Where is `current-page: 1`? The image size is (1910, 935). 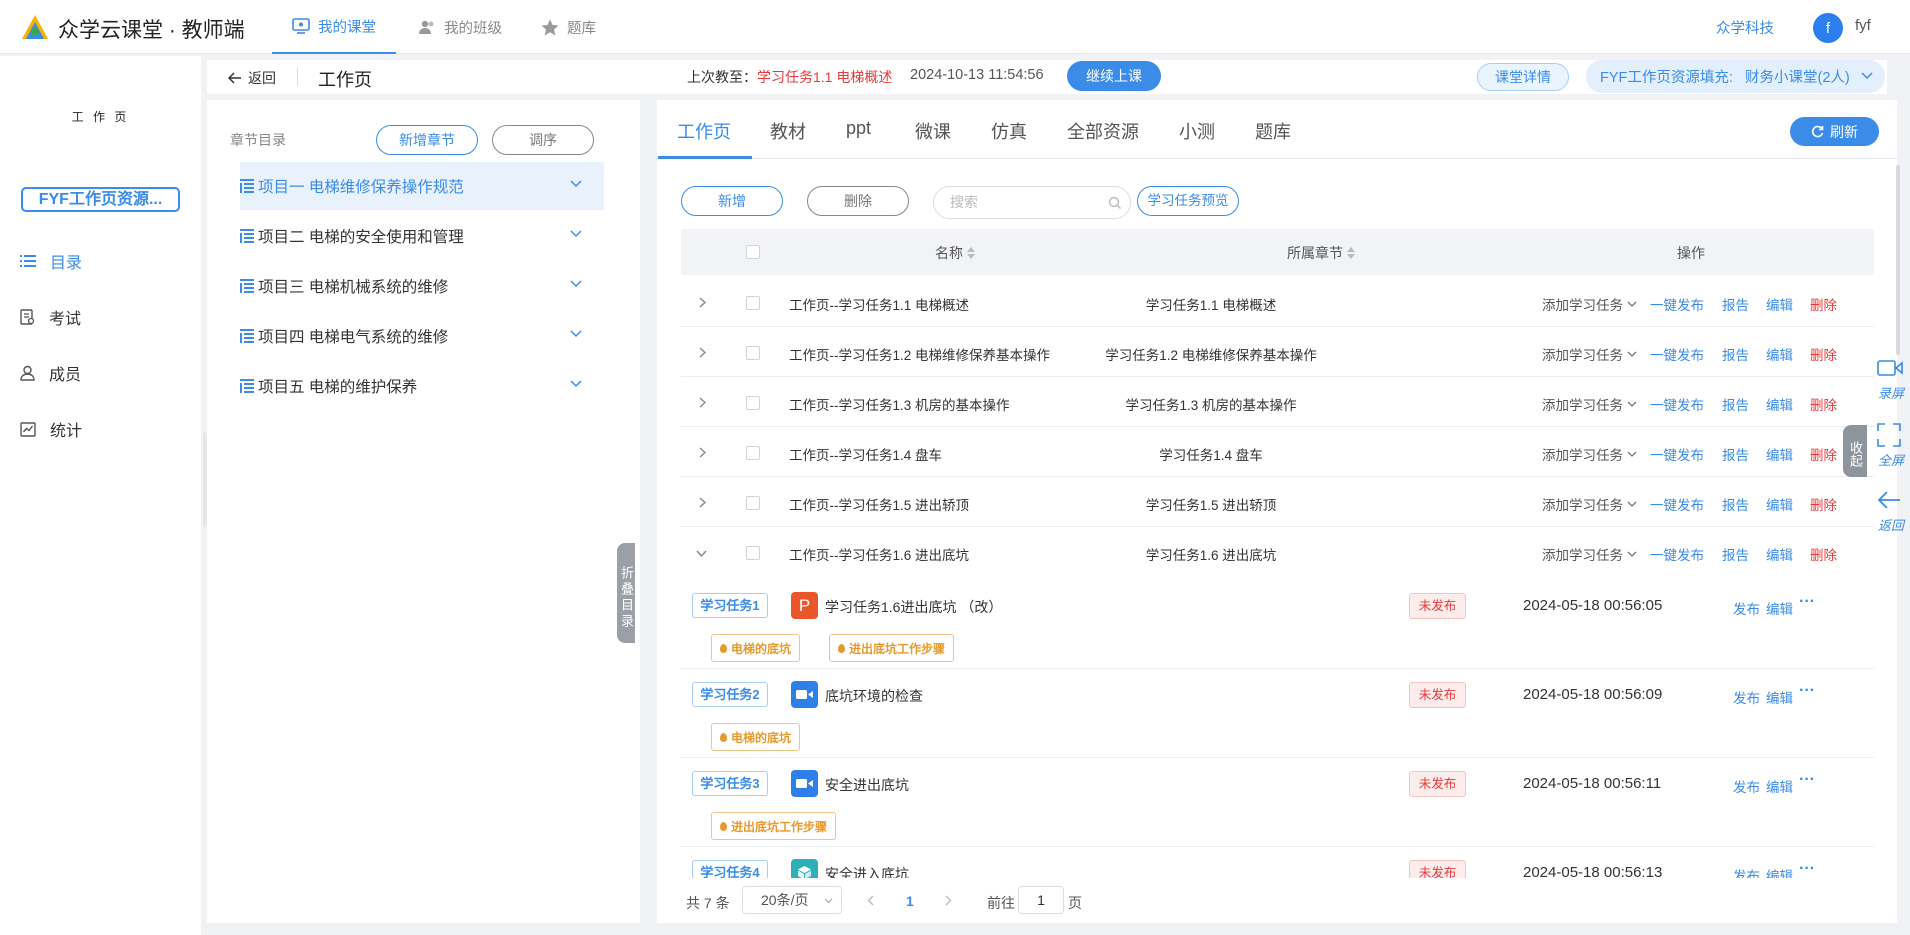
current-page: 1 is located at coordinates (910, 901).